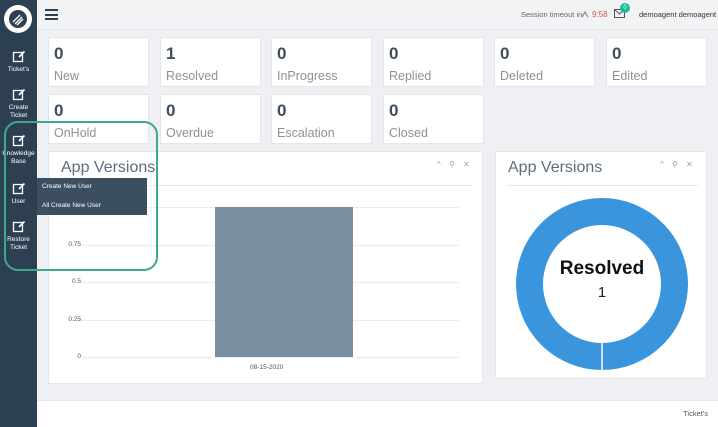 This screenshot has height=427, width=718. Describe the element at coordinates (76, 281) in the screenshot. I see `y-tick-label: 0.5` at that location.